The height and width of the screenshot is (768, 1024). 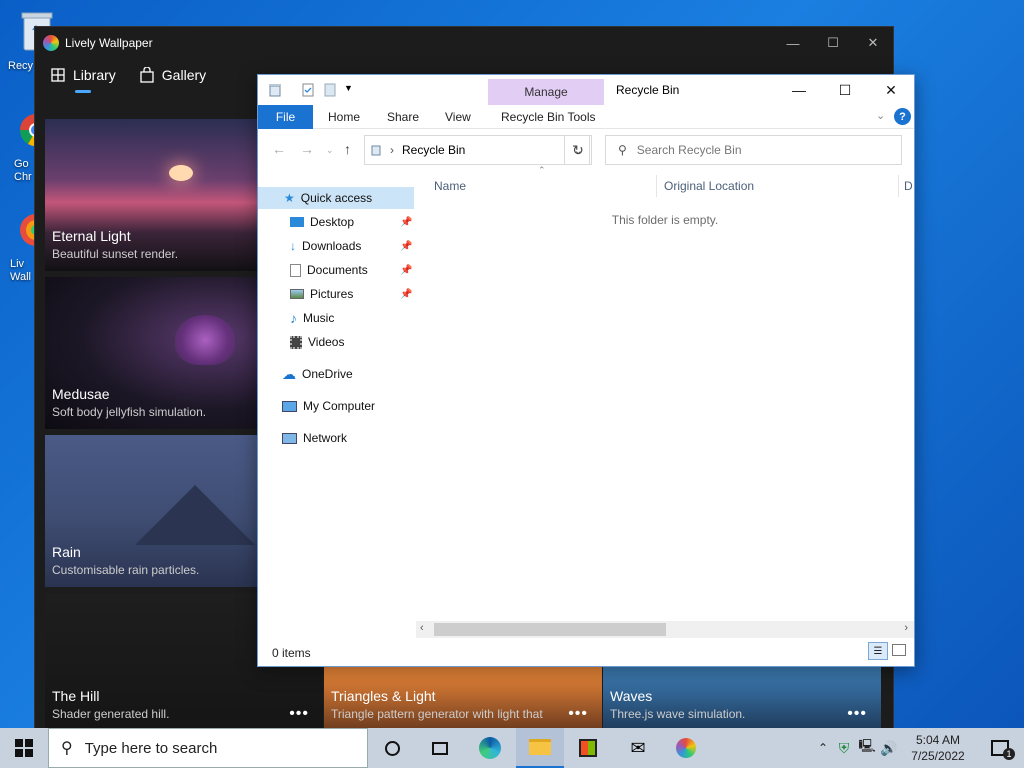 What do you see at coordinates (908, 186) in the screenshot?
I see `column-header-date: D` at bounding box center [908, 186].